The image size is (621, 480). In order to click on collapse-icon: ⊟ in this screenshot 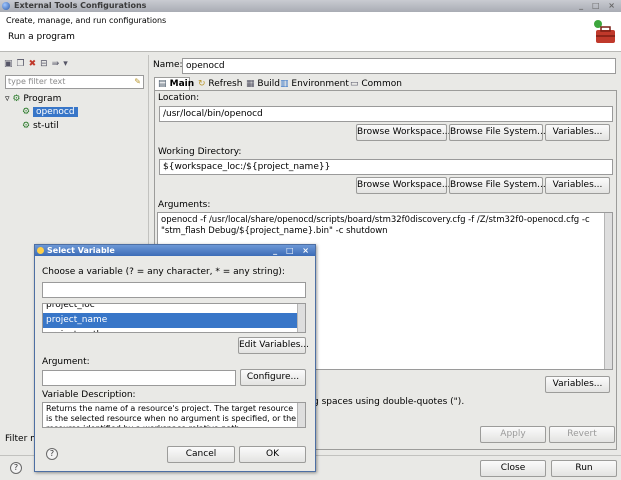, I will do `click(44, 64)`.